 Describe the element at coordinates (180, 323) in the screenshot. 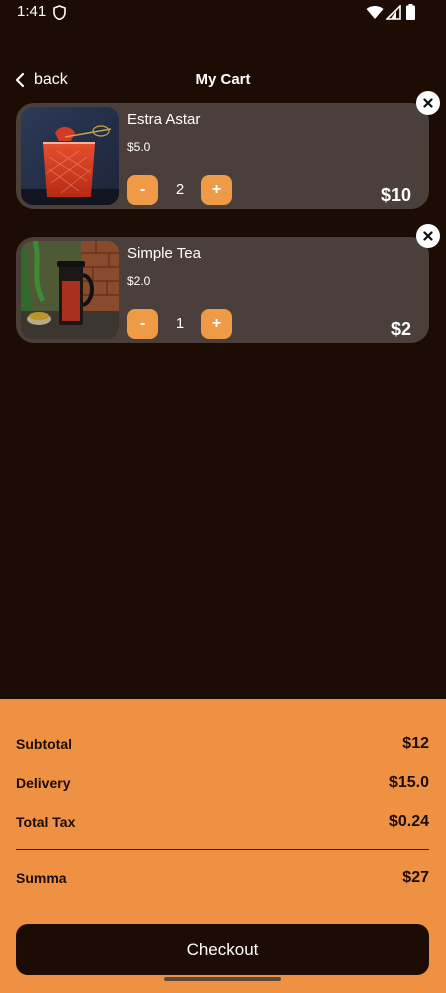

I see `quantity-value: 1` at that location.